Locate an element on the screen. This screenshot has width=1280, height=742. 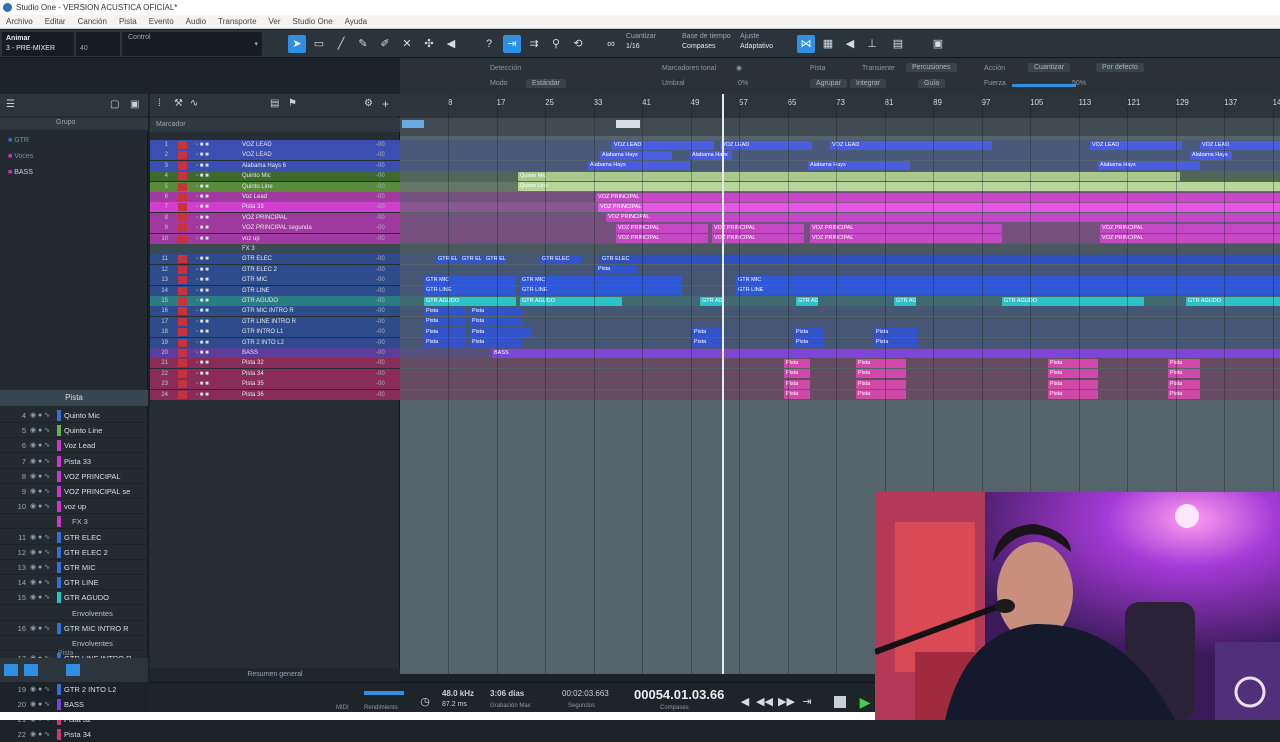
track-header: 21◦ ■ ■Pista 32-00 is located at coordinates (275, 363).